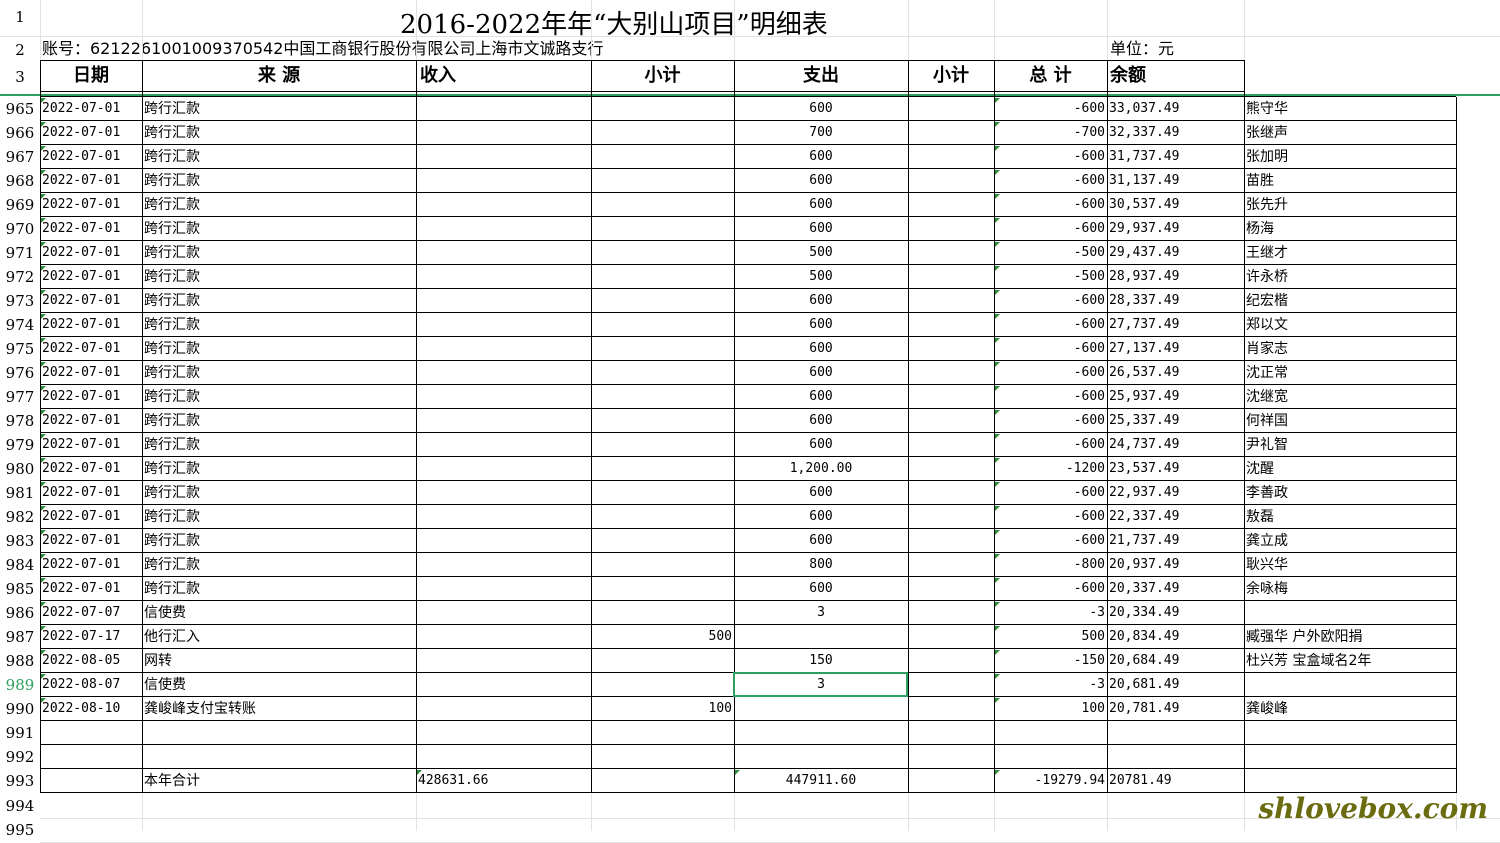  Describe the element at coordinates (91, 661) in the screenshot. I see `cell-date: 2022-08-05` at that location.